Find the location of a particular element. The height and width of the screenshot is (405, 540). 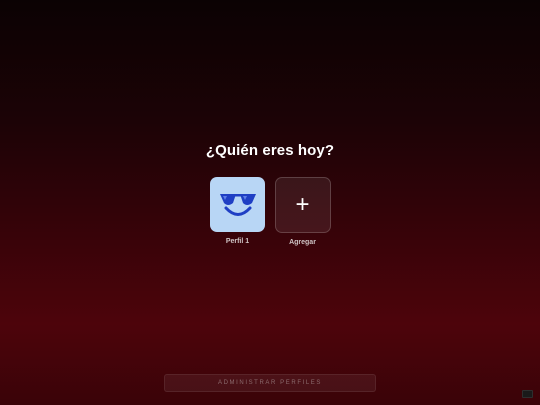

profile-item-add: + Agregar is located at coordinates (302, 211).